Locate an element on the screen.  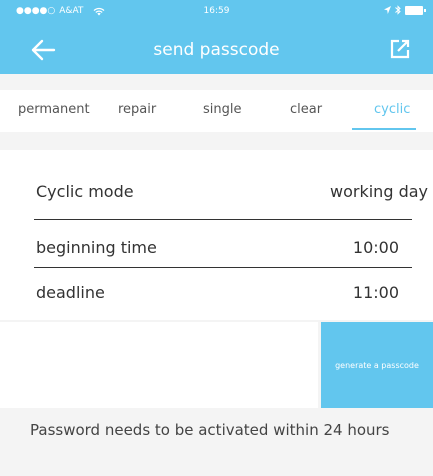
generate-passcode-button: generate a passcode is located at coordinates (377, 365).